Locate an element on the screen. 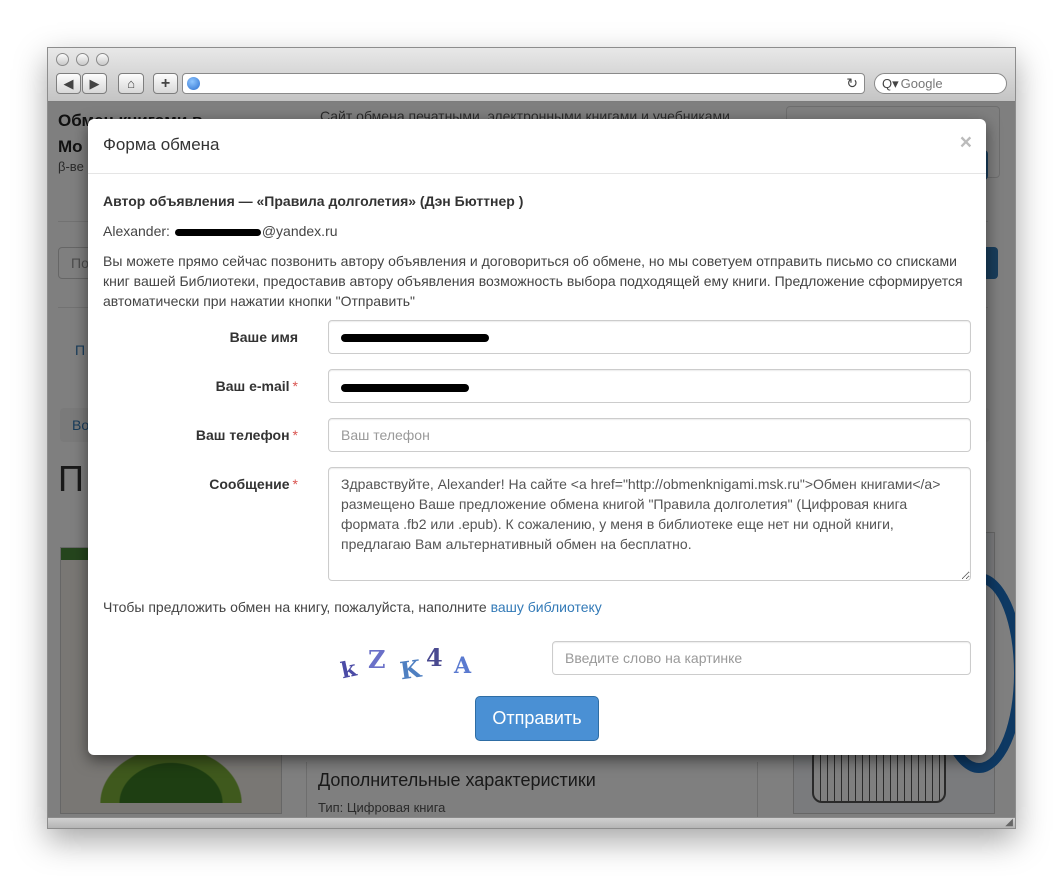  captcha-letter: K is located at coordinates (410, 669).